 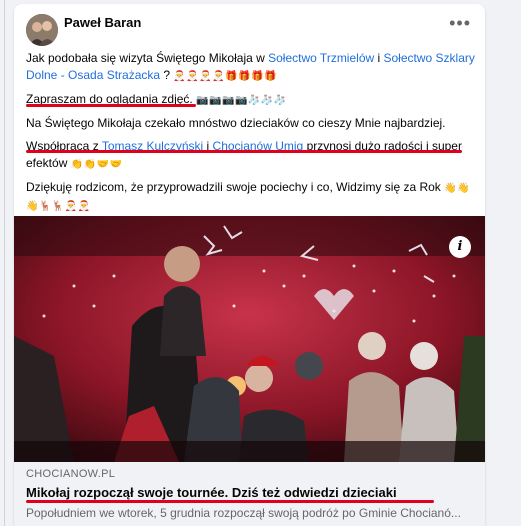 What do you see at coordinates (241, 100) in the screenshot?
I see `emoji-group: 📷📷📷📷🧦🧦🧦` at bounding box center [241, 100].